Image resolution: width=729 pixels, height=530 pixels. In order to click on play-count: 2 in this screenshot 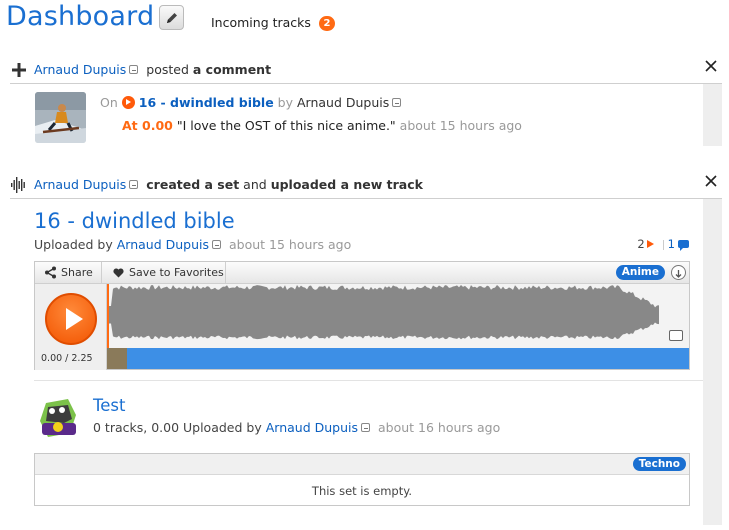, I will do `click(641, 244)`.